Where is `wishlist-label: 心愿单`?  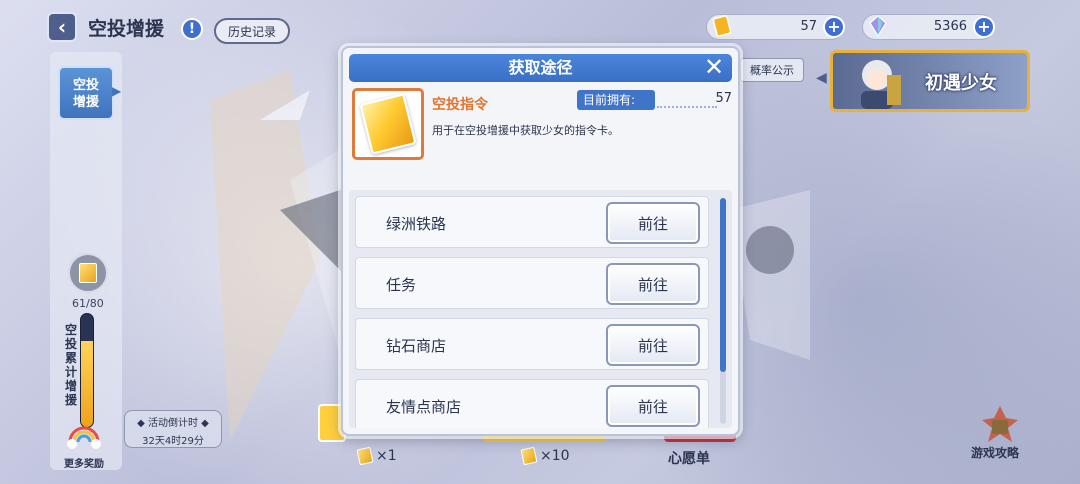
wishlist-label: 心愿单 is located at coordinates (689, 459).